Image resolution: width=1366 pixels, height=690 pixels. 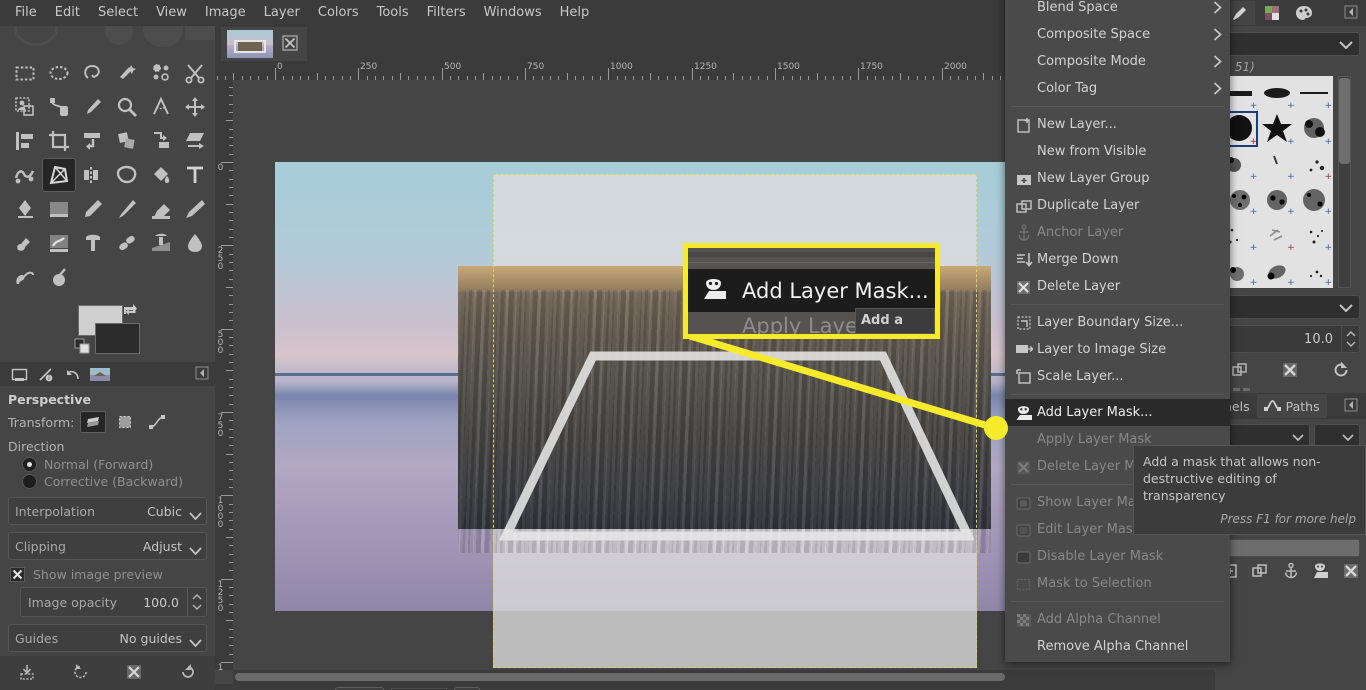 I want to click on brush-grid-panel: + + + + + + + + + + + + + + + + + +, so click(x=1290, y=182).